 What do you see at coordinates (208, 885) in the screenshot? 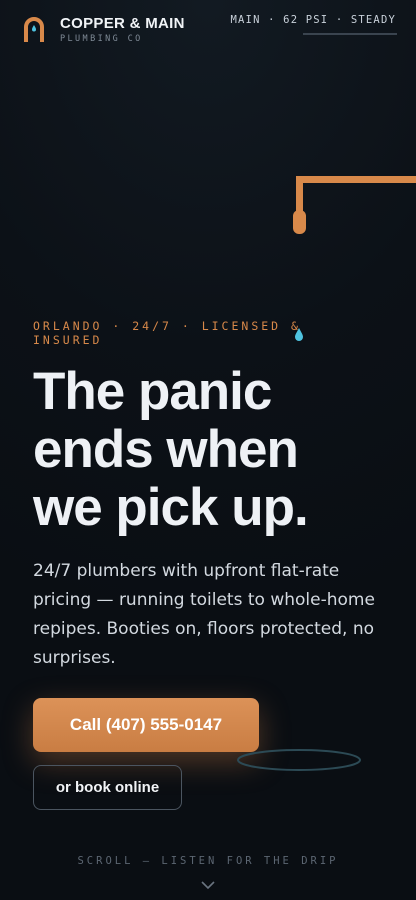
I see `chevron-down-icon` at bounding box center [208, 885].